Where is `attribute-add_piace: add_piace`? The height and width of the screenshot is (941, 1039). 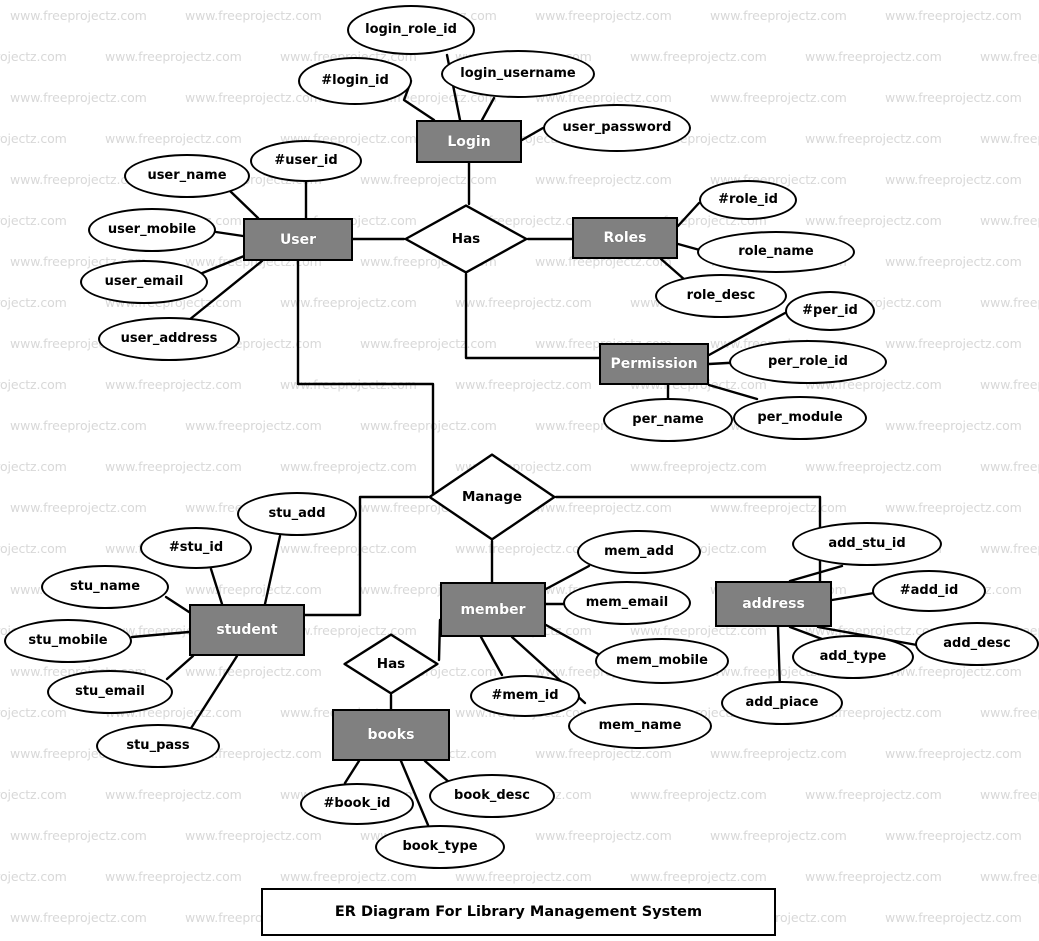
attribute-add_piace: add_piace is located at coordinates (782, 703).